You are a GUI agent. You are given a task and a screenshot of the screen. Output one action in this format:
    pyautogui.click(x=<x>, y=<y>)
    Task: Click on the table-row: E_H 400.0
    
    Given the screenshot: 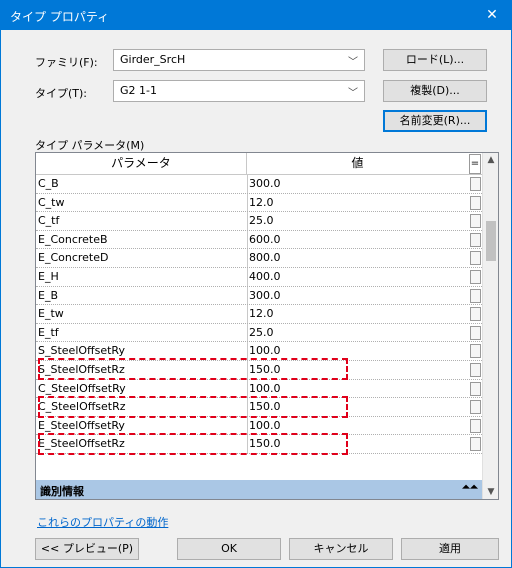 What is the action you would take?
    pyautogui.click(x=259, y=277)
    